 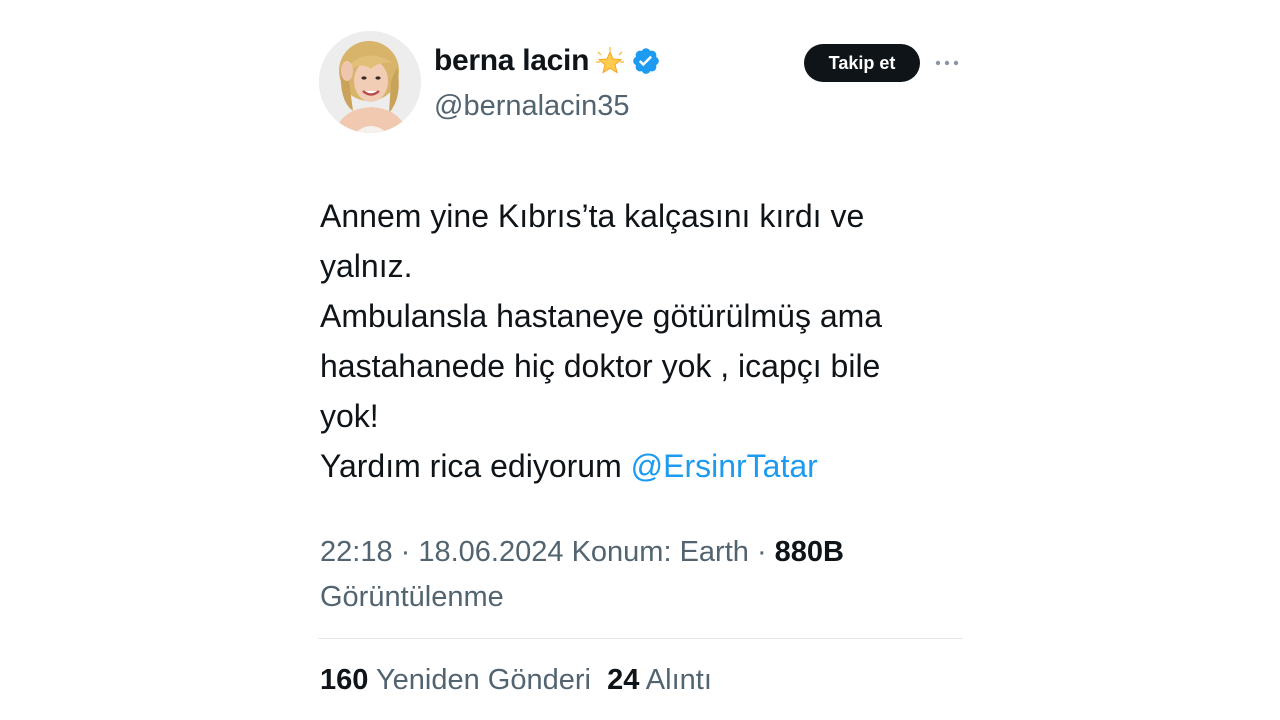 I want to click on follow-button: Takip et, so click(x=862, y=63).